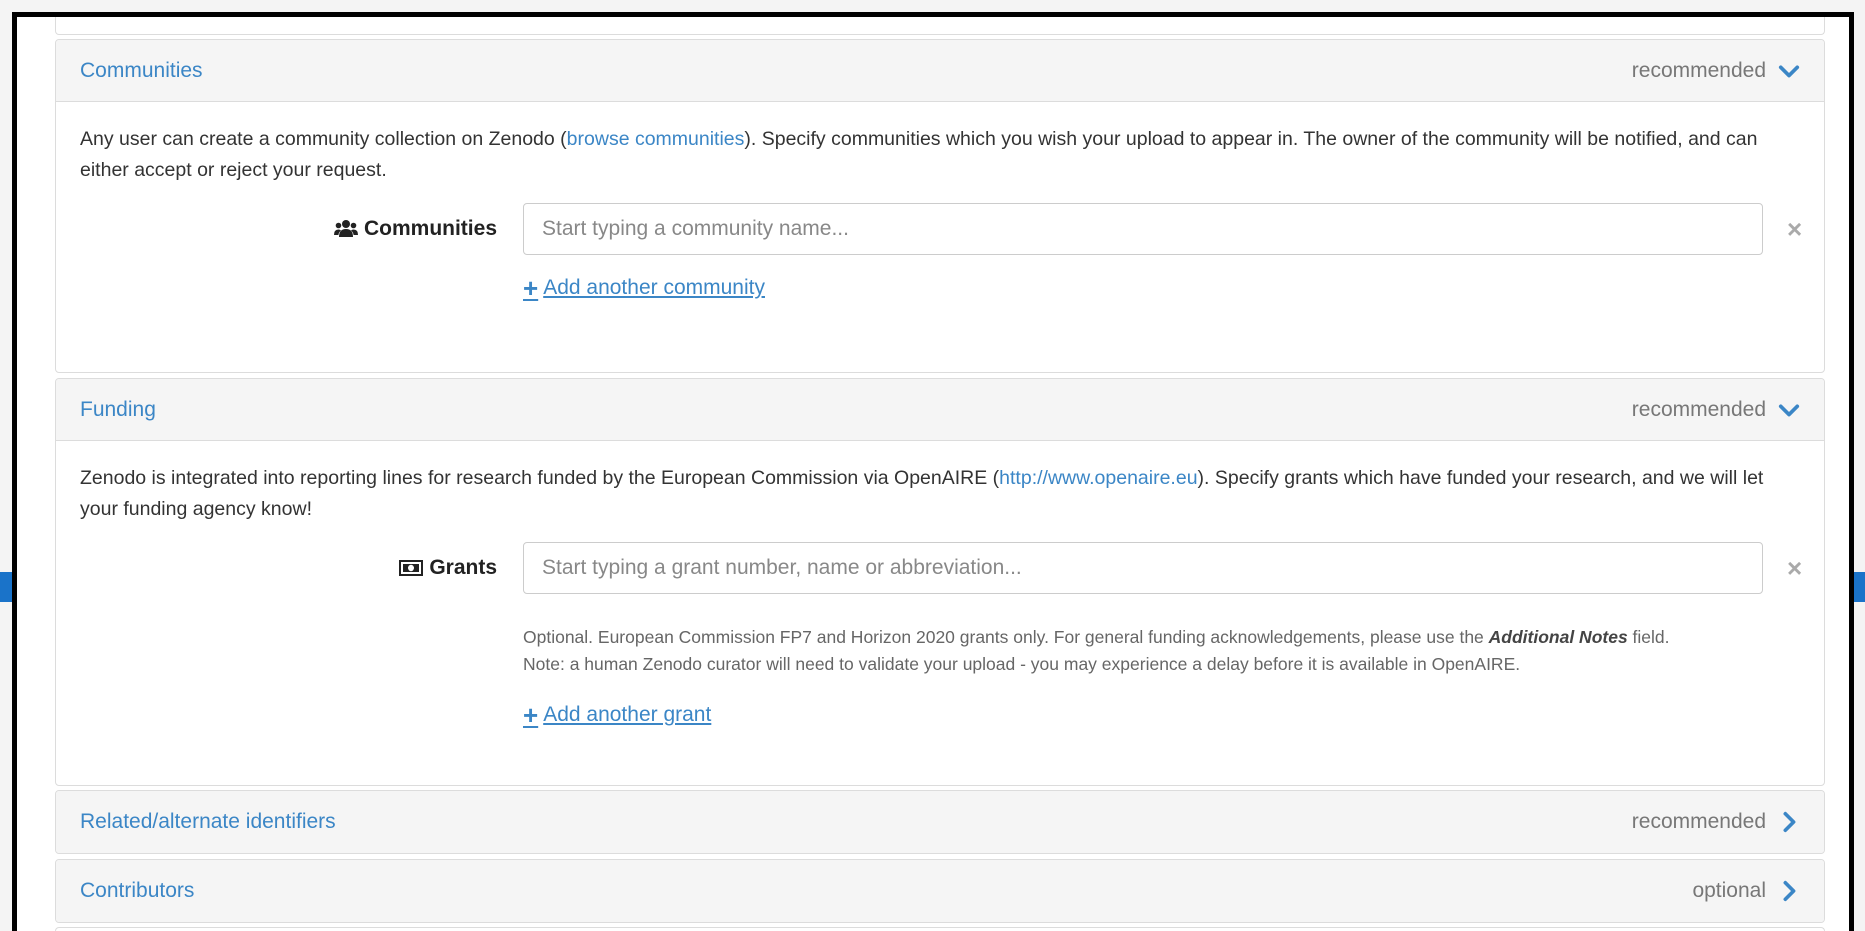  I want to click on communities-panel-title: Communities, so click(141, 71).